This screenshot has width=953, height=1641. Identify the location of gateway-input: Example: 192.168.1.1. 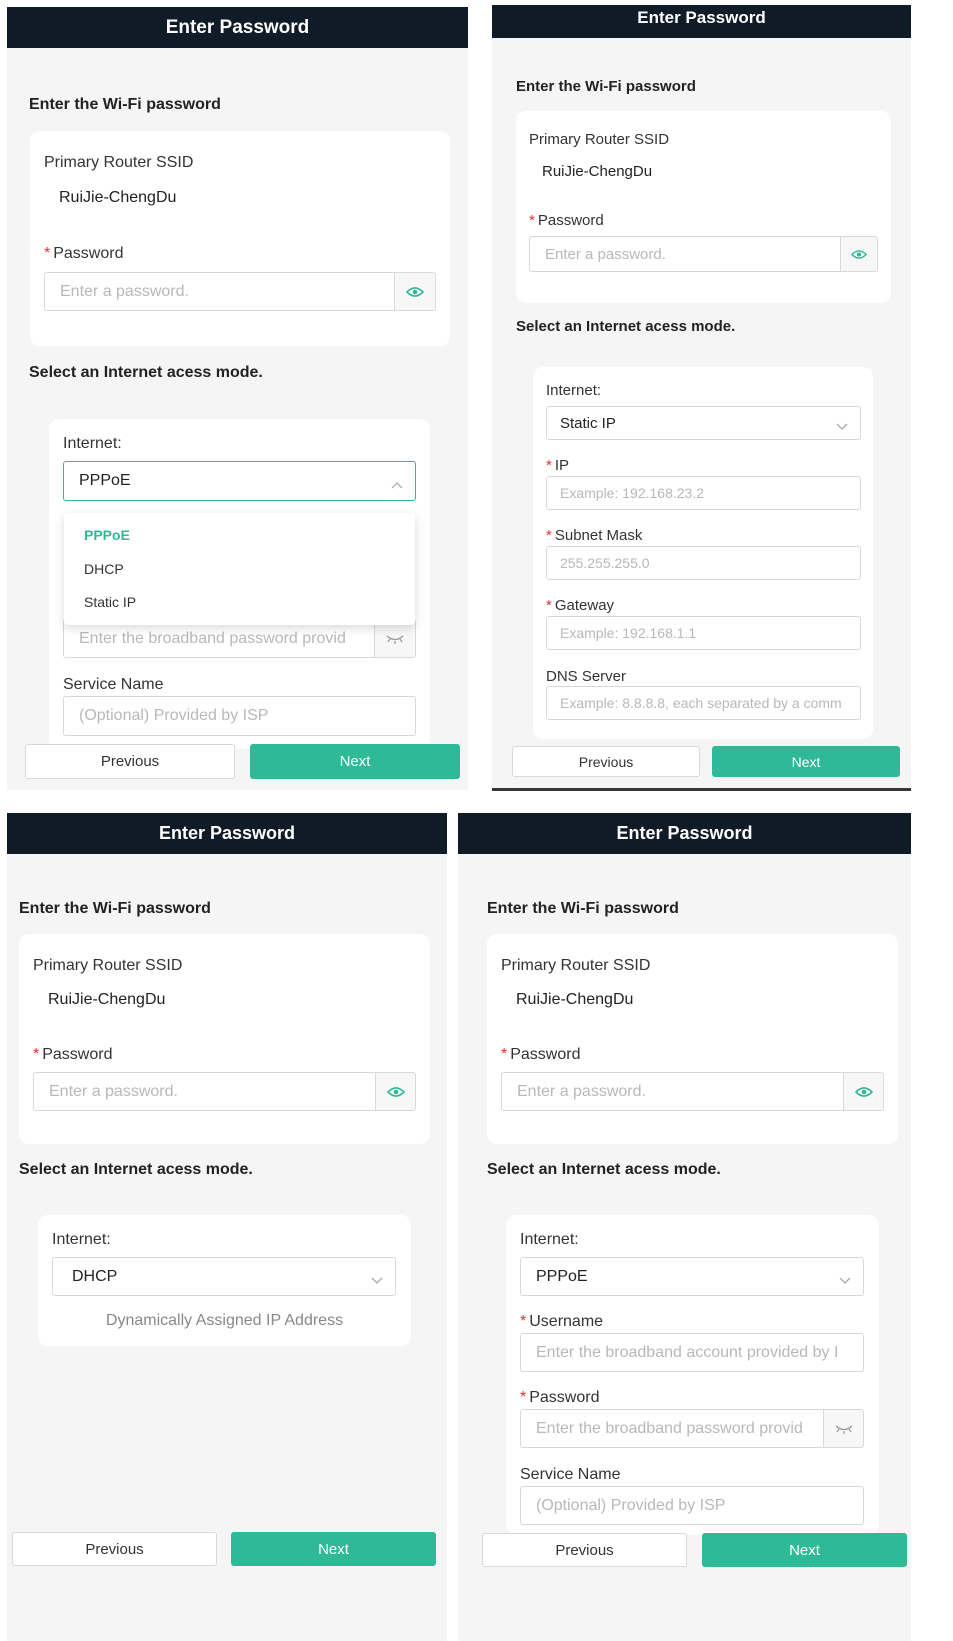
(703, 633).